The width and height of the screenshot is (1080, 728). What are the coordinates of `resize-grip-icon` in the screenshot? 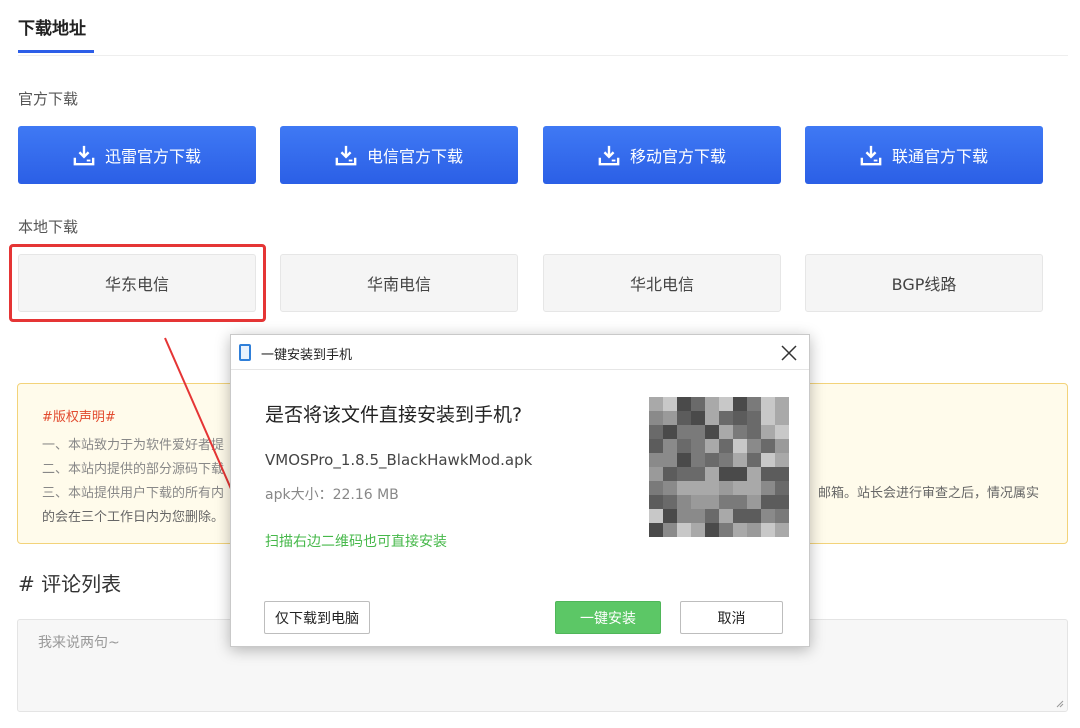 It's located at (1059, 703).